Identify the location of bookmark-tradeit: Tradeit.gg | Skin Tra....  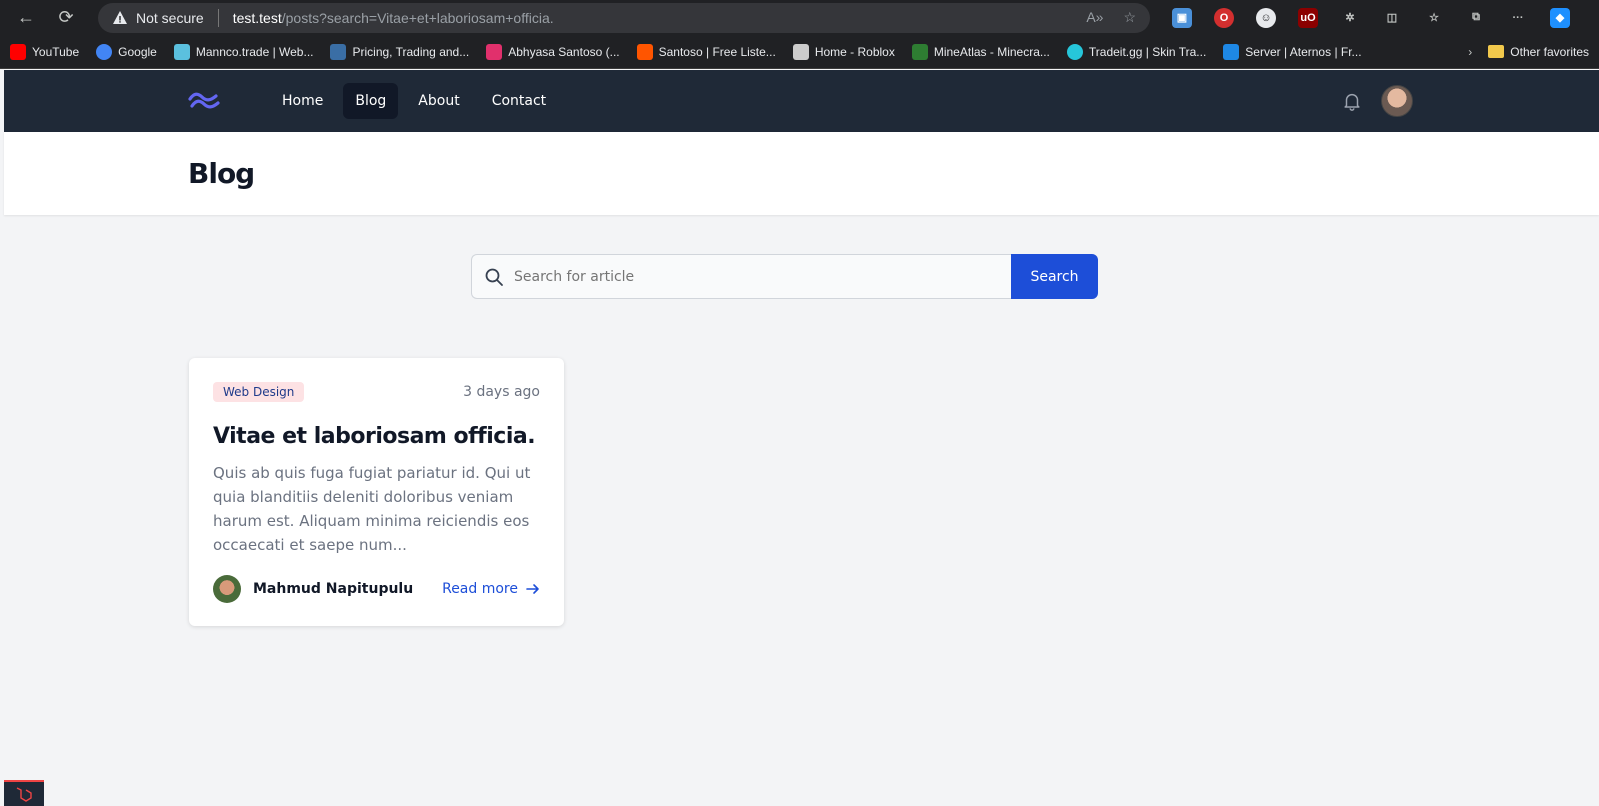
(1136, 51).